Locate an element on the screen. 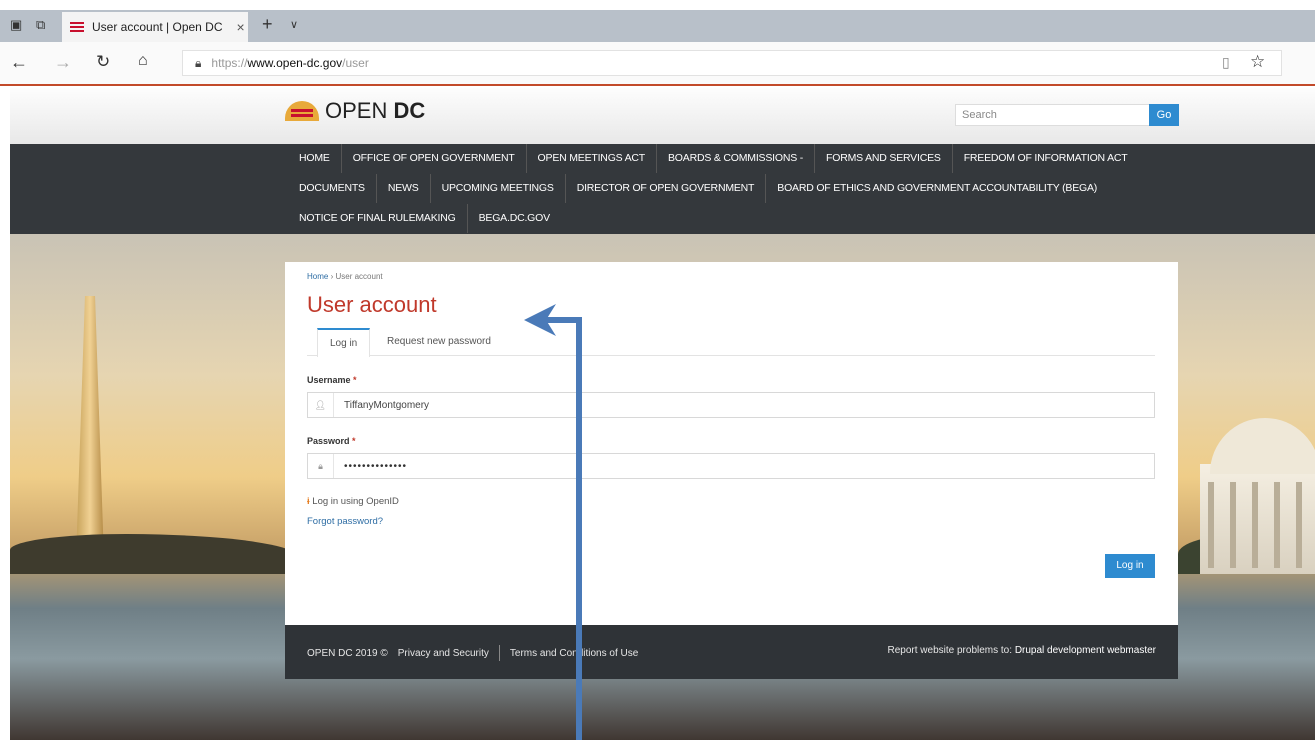 This screenshot has width=1315, height=740. nav-item-foia: FREEDOM OF INFORMATION ACT is located at coordinates (1046, 158).